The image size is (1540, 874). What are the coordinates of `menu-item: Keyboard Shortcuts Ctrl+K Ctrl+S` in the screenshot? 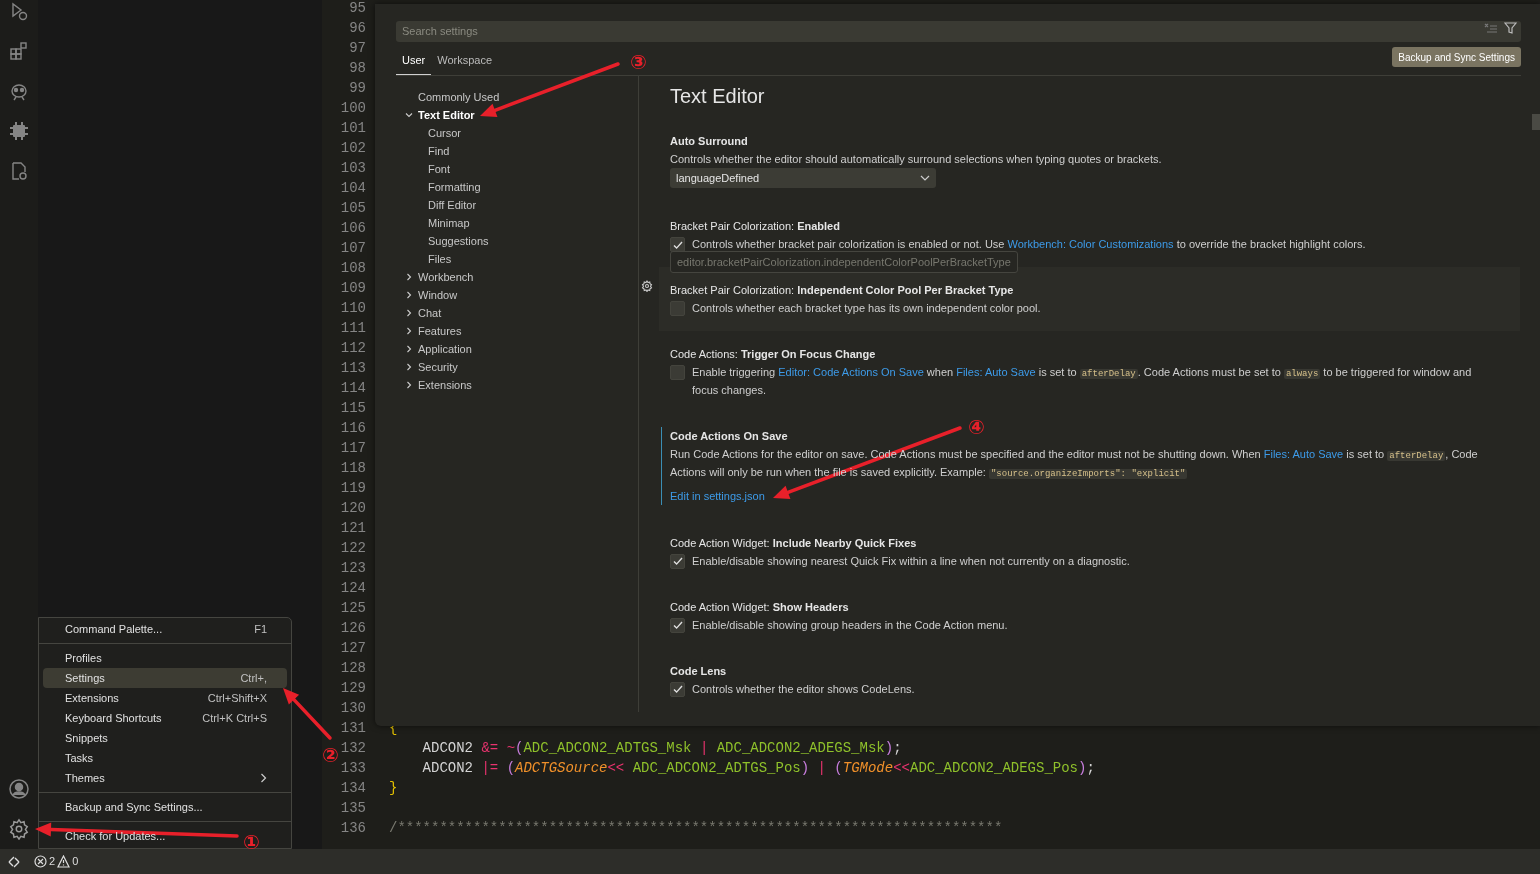 It's located at (165, 718).